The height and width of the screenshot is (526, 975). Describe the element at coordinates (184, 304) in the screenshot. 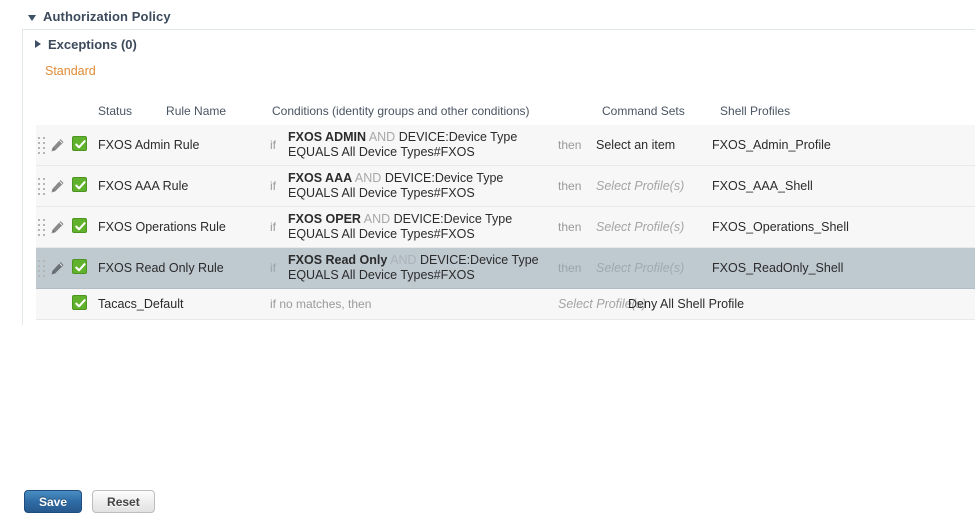

I see `default-name-cell: Tacacs_Default` at that location.